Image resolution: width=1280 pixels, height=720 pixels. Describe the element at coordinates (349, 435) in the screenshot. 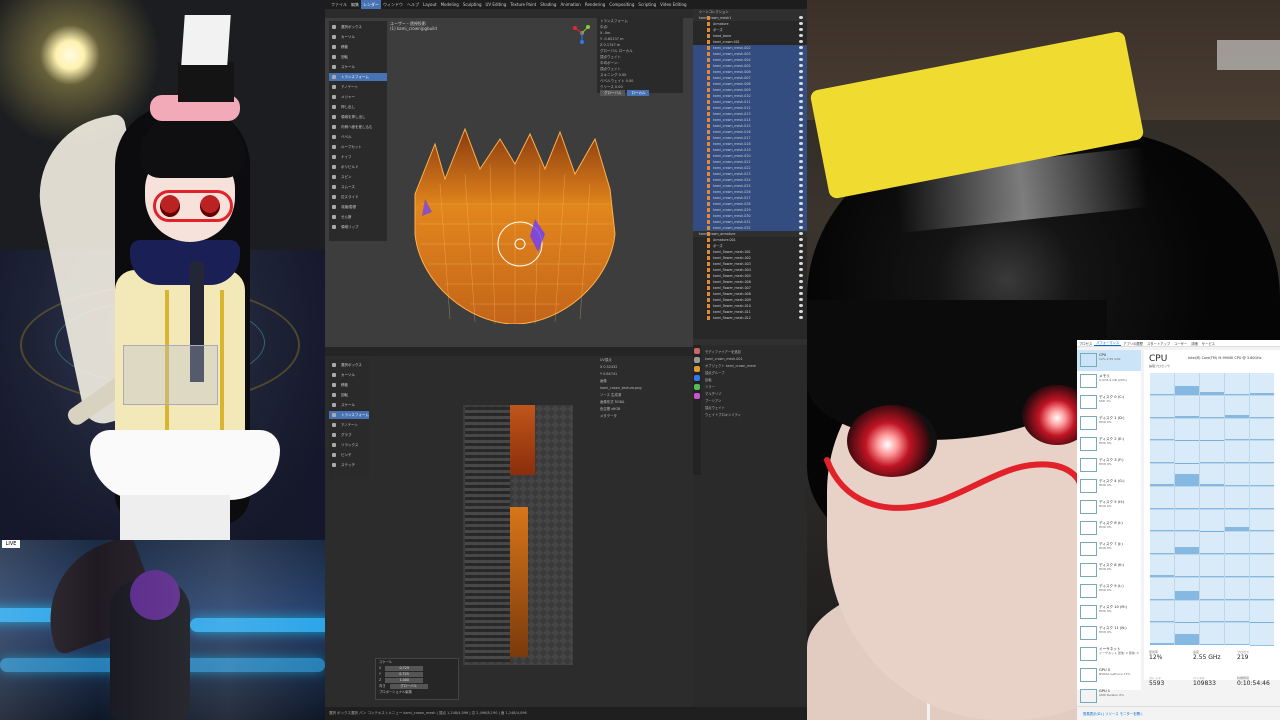

I see `uv-tool-button: グラブ` at that location.